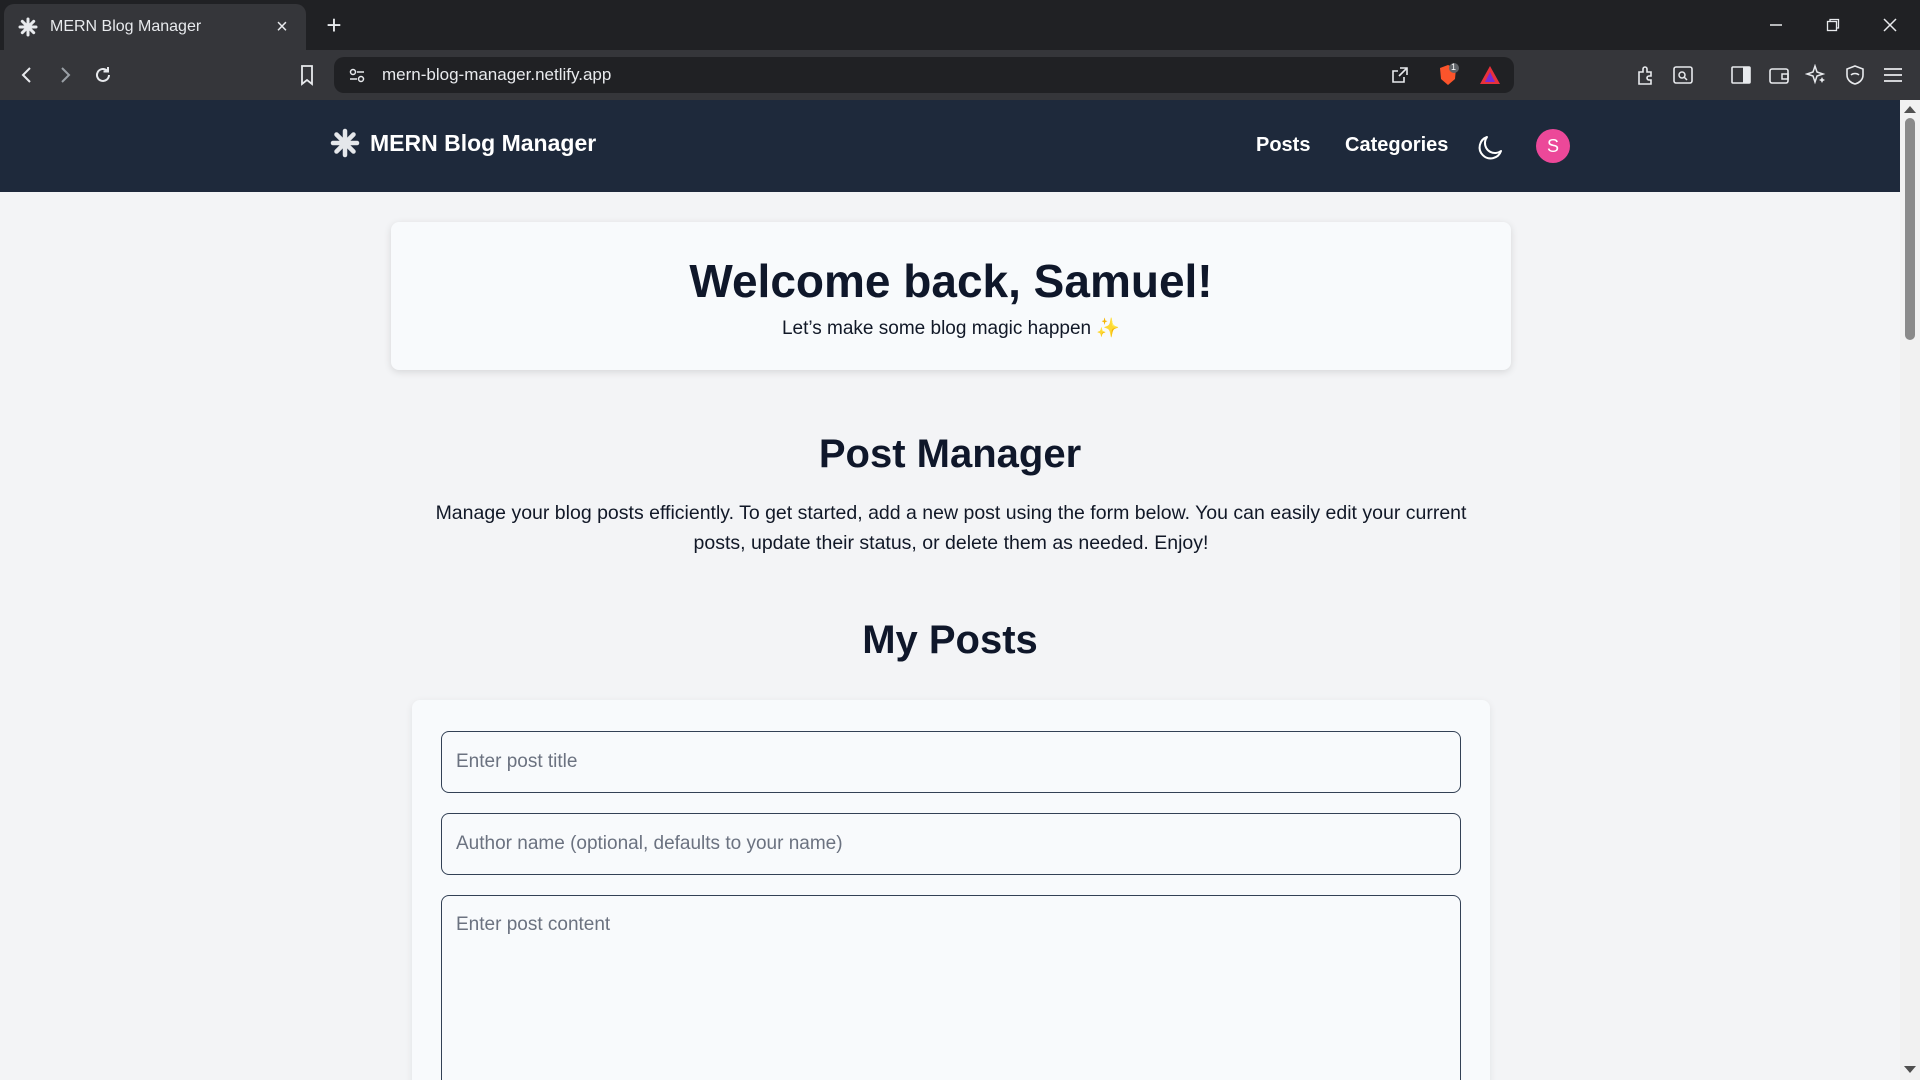 Image resolution: width=1920 pixels, height=1080 pixels. I want to click on menu-icon, so click(1893, 75).